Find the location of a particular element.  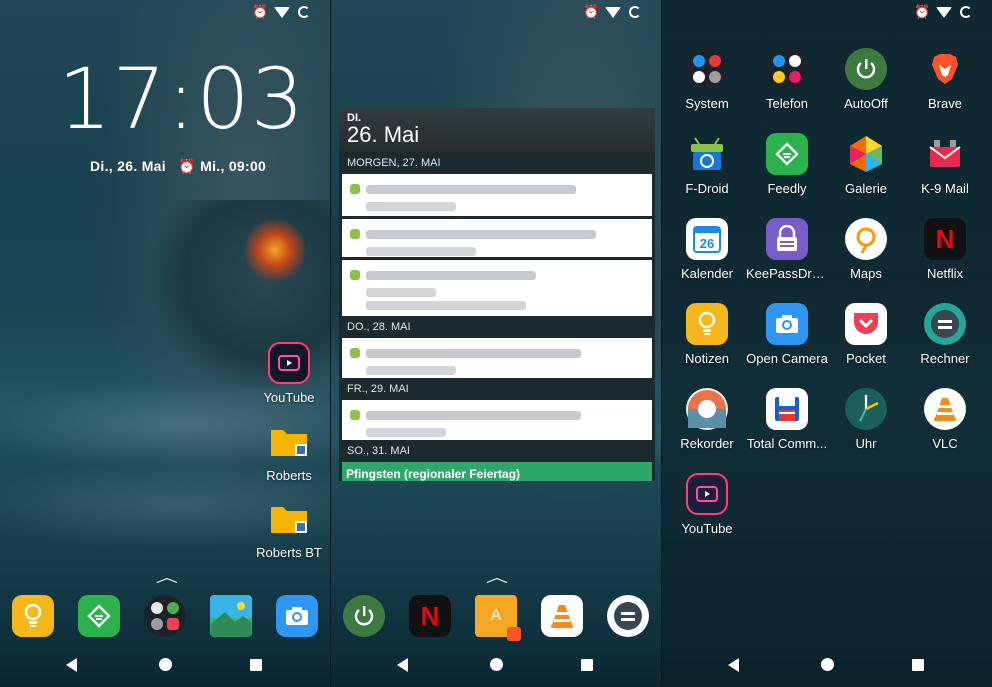

app-gallery: Galerie is located at coordinates (866, 164).